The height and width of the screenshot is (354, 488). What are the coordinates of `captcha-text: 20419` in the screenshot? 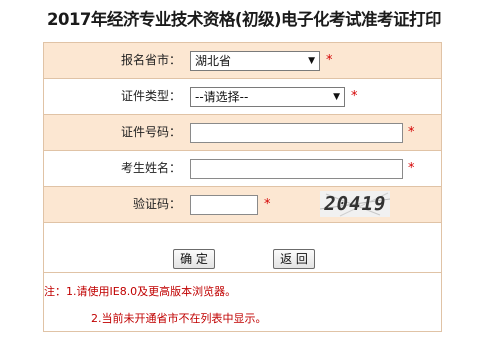 It's located at (355, 204).